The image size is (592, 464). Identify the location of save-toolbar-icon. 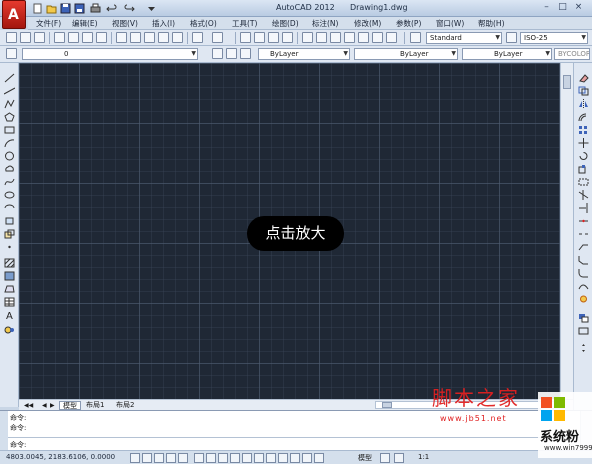
(39, 37).